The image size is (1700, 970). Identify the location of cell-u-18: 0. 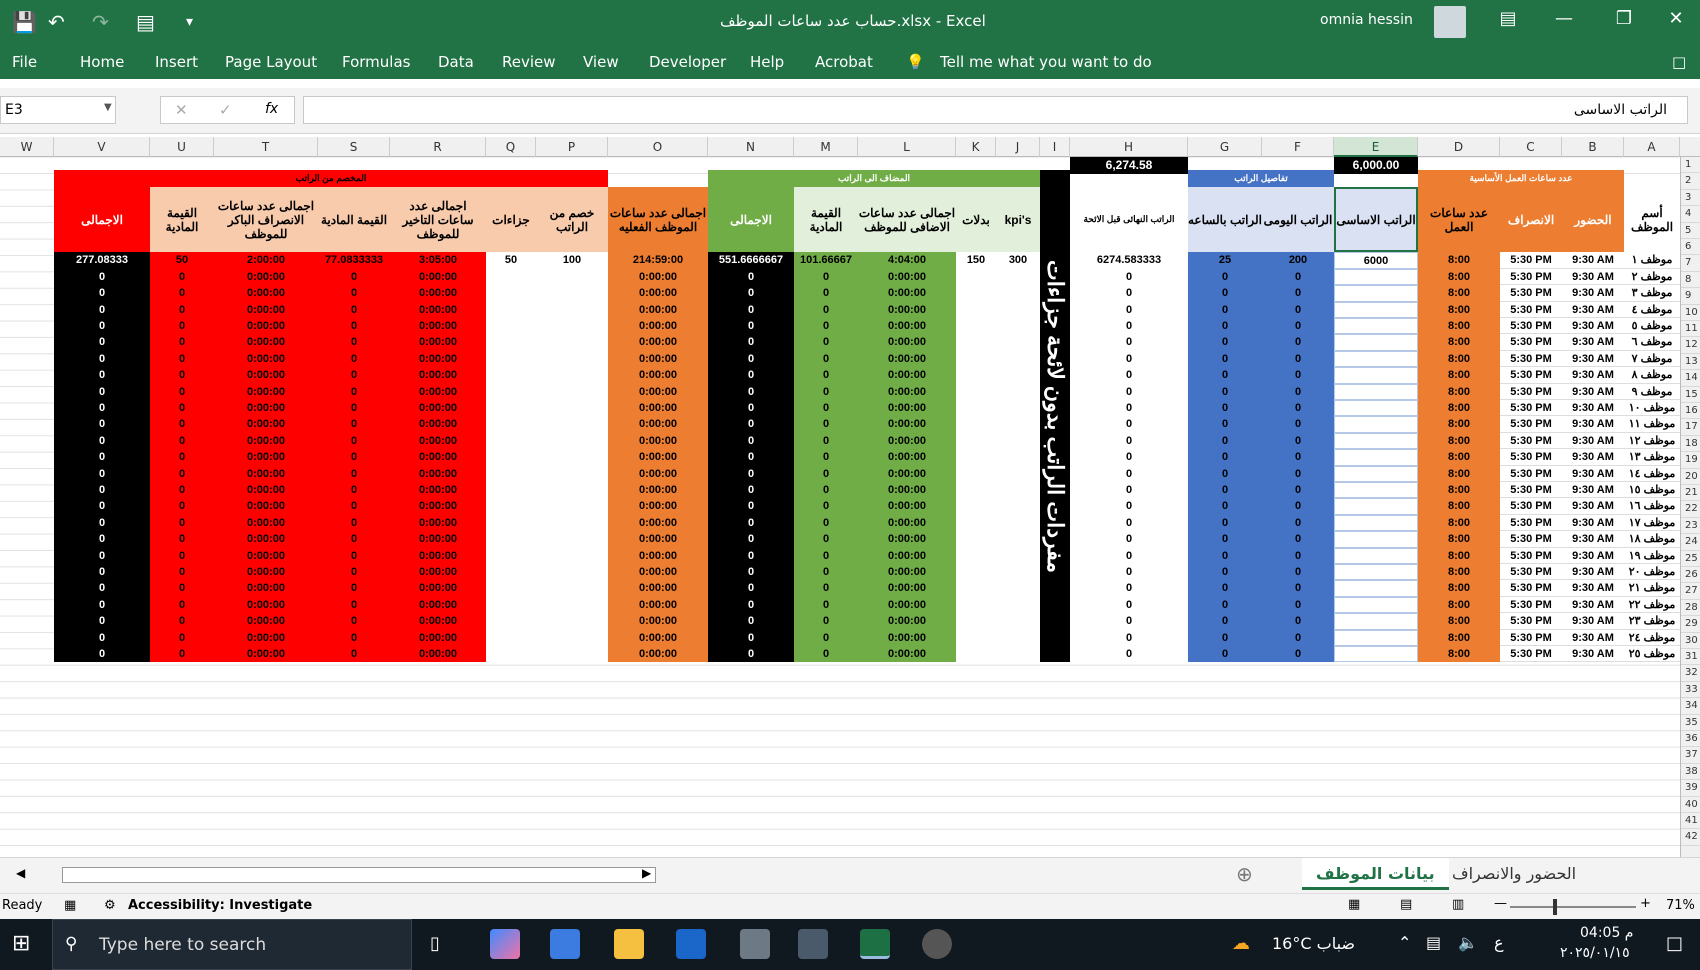
(182, 539).